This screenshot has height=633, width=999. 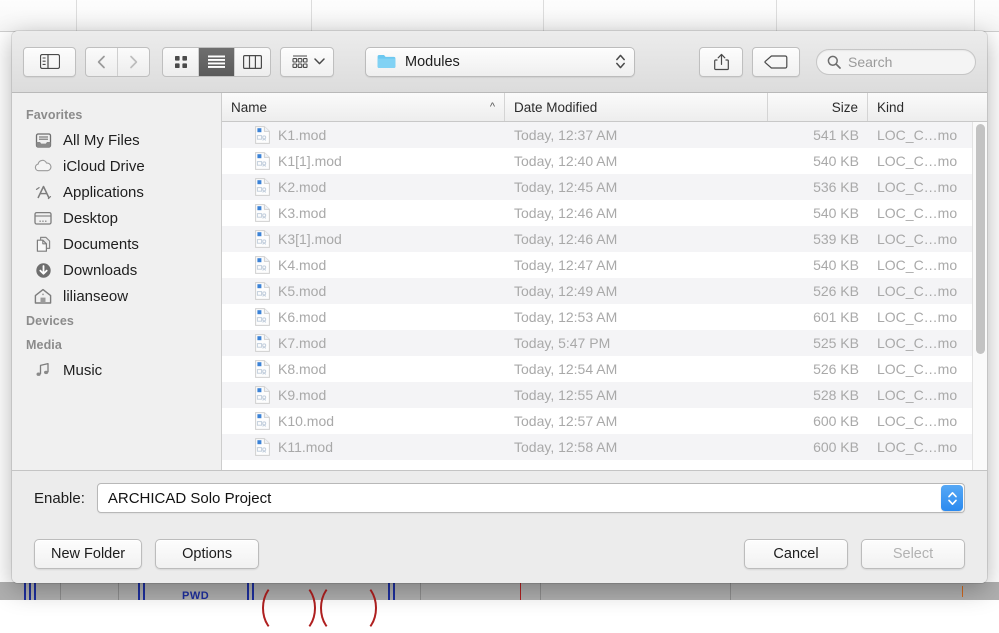 What do you see at coordinates (103, 192) in the screenshot?
I see `sidebar-item-label: Applications` at bounding box center [103, 192].